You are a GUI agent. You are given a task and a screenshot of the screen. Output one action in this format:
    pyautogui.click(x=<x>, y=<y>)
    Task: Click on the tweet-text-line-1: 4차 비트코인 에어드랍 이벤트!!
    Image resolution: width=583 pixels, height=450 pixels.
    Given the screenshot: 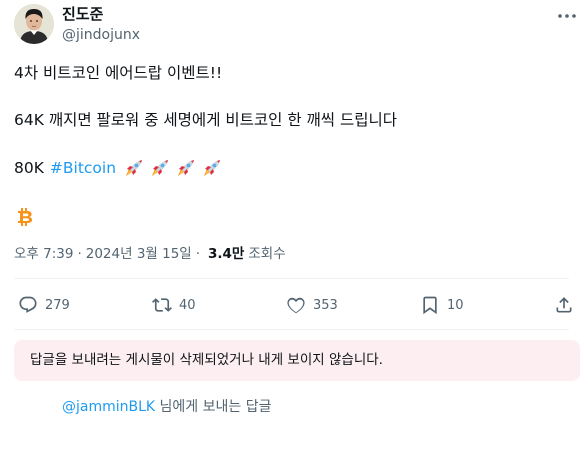 What is the action you would take?
    pyautogui.click(x=118, y=73)
    